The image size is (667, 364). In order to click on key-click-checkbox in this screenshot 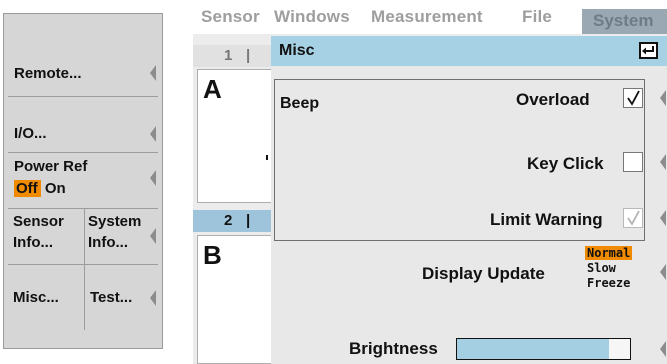, I will do `click(633, 162)`.